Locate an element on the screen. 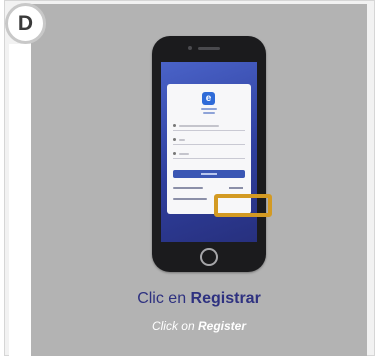  caption-spanish-emphasis: Registrar is located at coordinates (225, 298).